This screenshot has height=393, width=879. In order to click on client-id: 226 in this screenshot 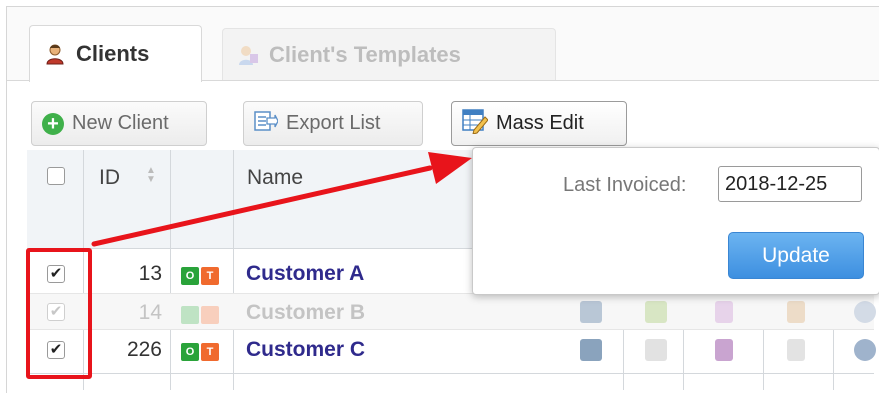, I will do `click(144, 349)`.